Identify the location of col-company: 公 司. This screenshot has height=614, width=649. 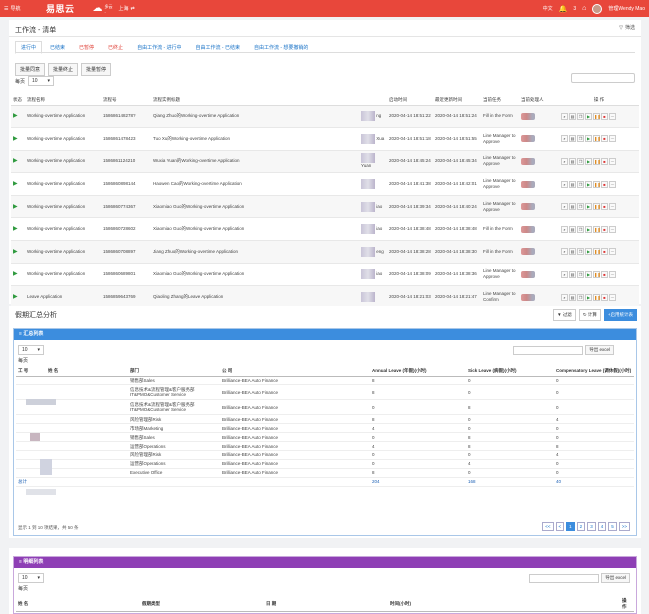
(295, 372).